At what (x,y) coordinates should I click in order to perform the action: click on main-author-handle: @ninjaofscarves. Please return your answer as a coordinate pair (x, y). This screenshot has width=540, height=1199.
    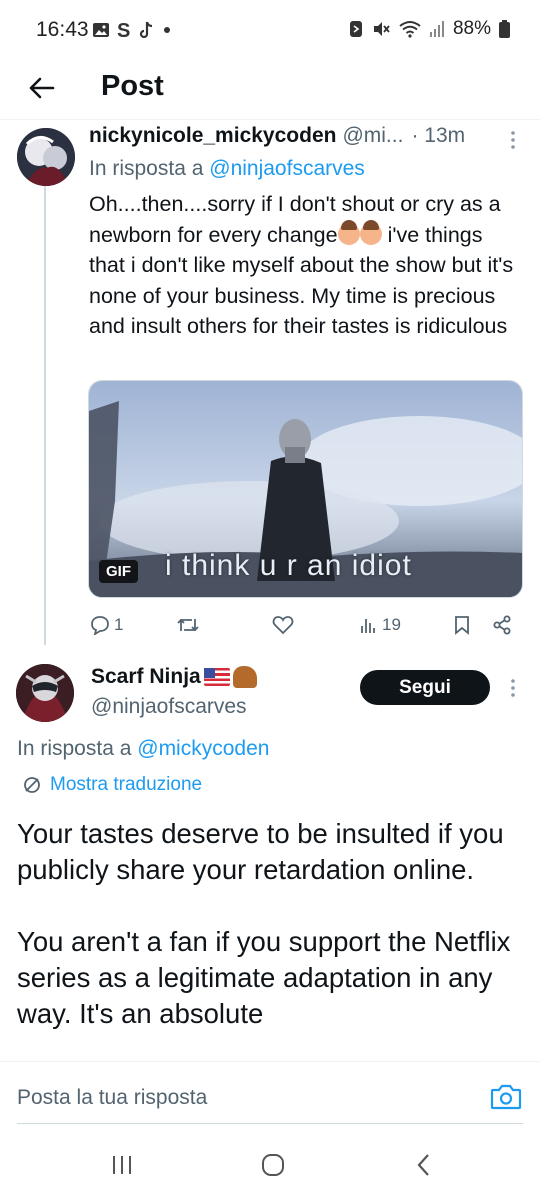
    Looking at the image, I should click on (169, 707).